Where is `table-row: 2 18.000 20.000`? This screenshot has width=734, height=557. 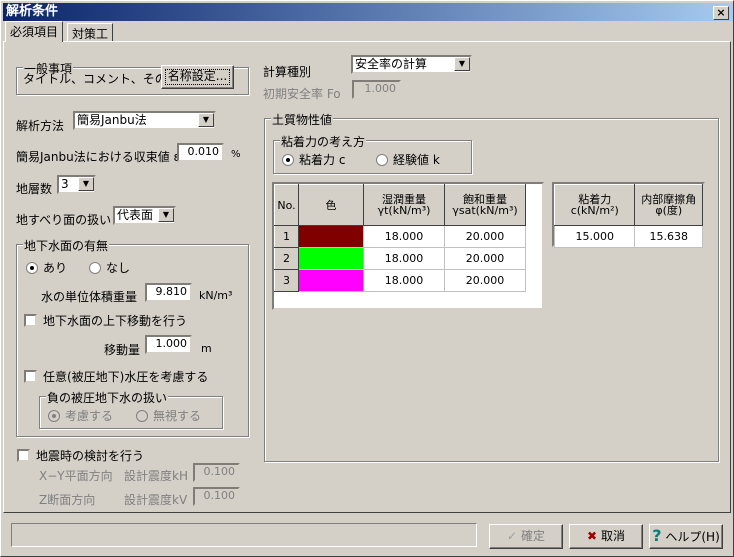
table-row: 2 18.000 20.000 is located at coordinates (400, 258).